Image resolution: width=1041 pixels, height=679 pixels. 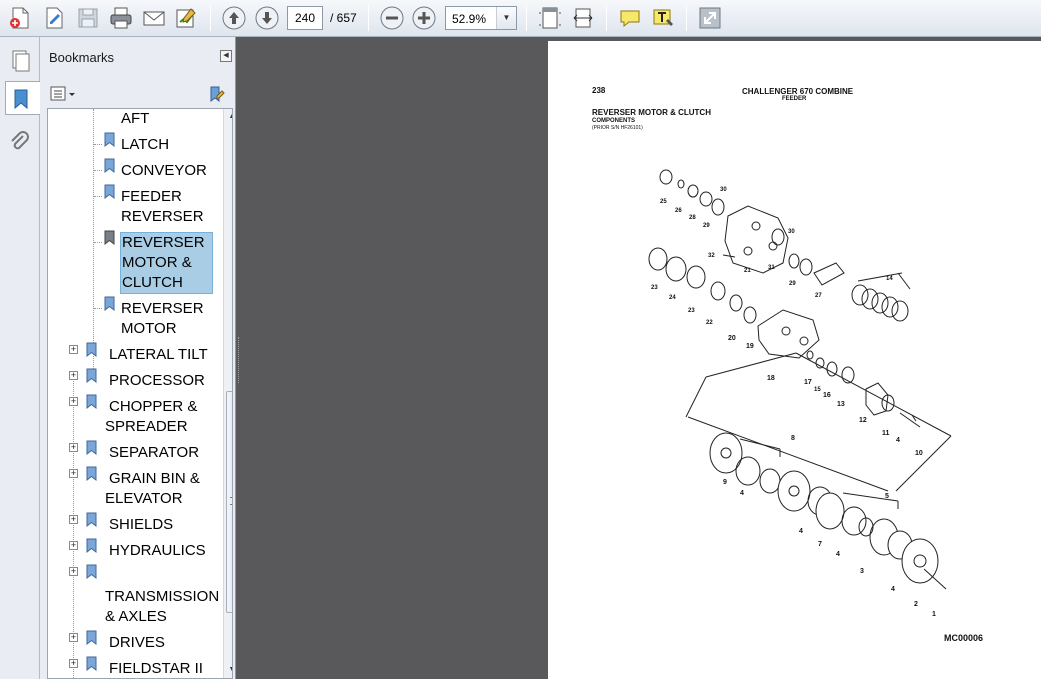 What do you see at coordinates (672, 298) in the screenshot?
I see `callout-label: 24` at bounding box center [672, 298].